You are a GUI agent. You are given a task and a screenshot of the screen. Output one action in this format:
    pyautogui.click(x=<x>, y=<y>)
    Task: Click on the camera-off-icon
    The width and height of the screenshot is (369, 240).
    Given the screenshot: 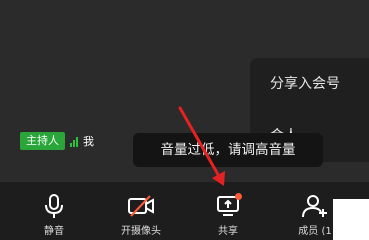 What is the action you would take?
    pyautogui.click(x=141, y=206)
    